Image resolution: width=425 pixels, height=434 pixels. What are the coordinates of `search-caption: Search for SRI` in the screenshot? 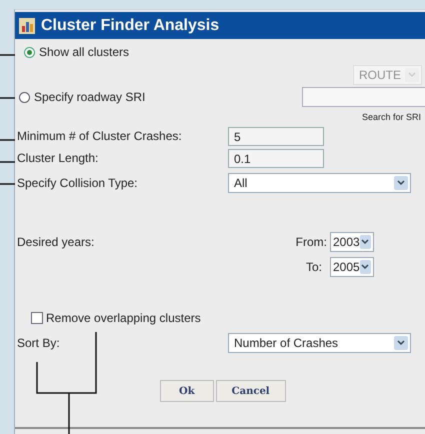 It's located at (391, 117).